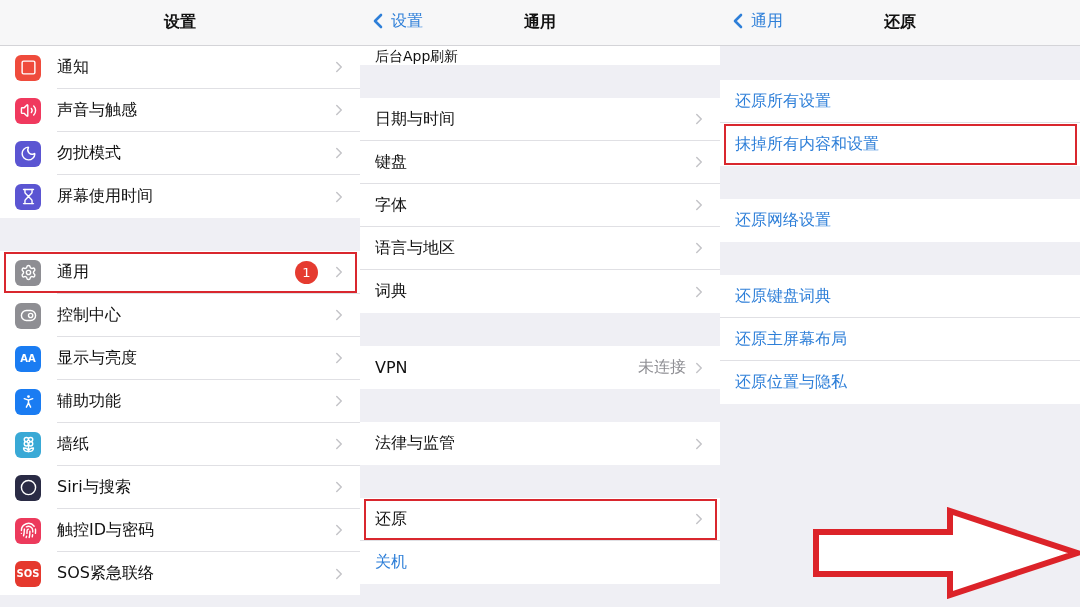  I want to click on row-label: 声音与触感, so click(97, 110).